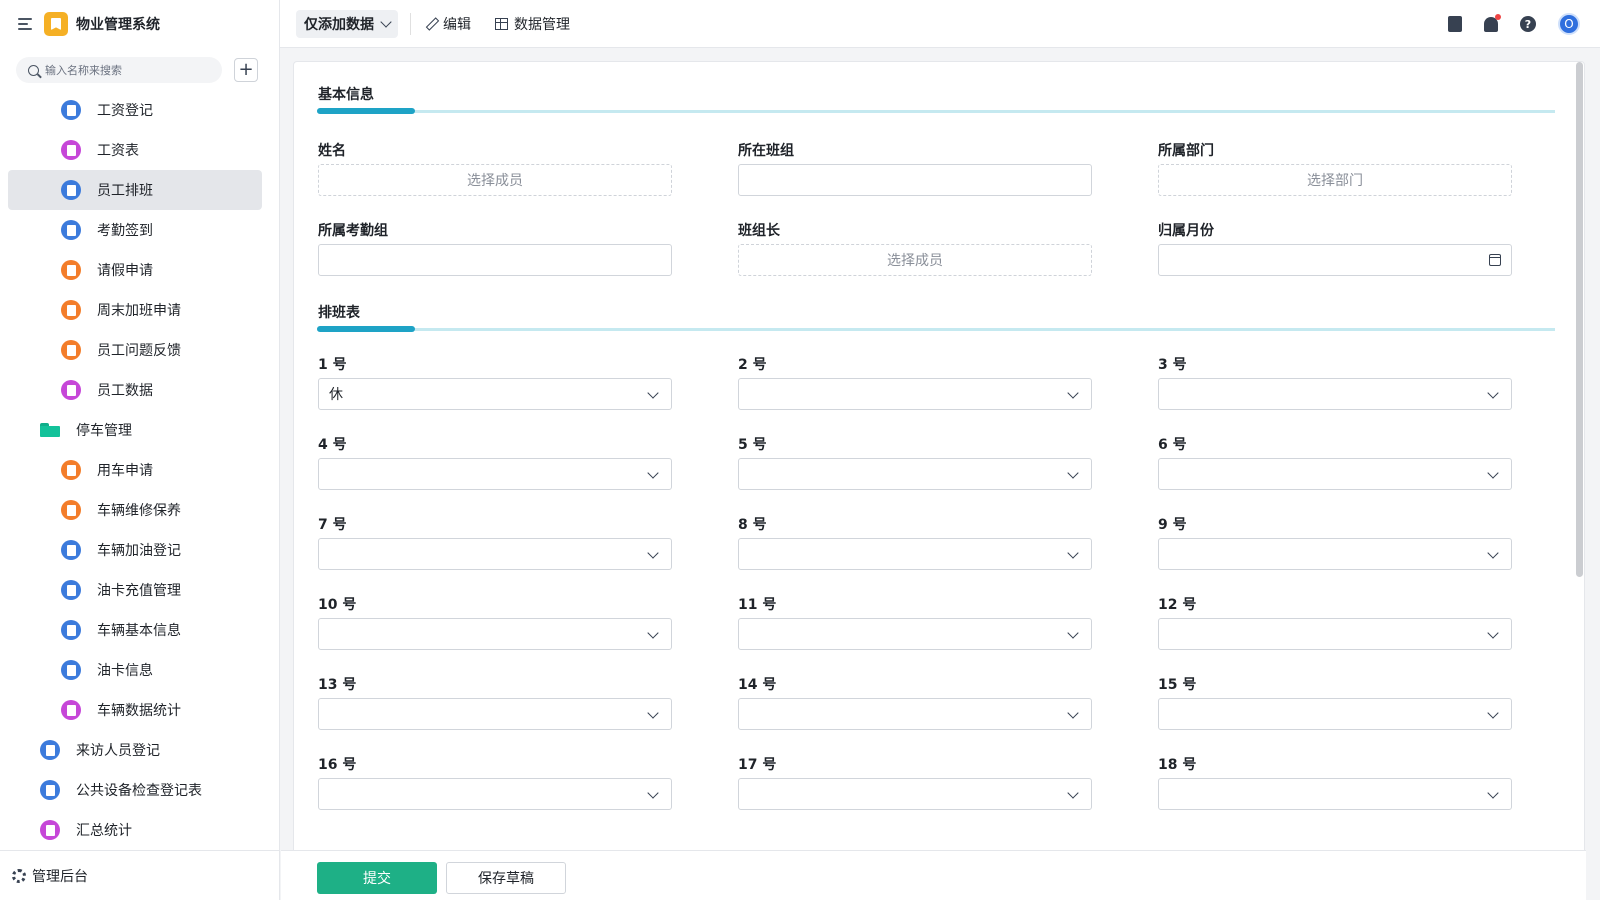 The height and width of the screenshot is (900, 1600). I want to click on sidebar-item: 员工数据, so click(140, 390).